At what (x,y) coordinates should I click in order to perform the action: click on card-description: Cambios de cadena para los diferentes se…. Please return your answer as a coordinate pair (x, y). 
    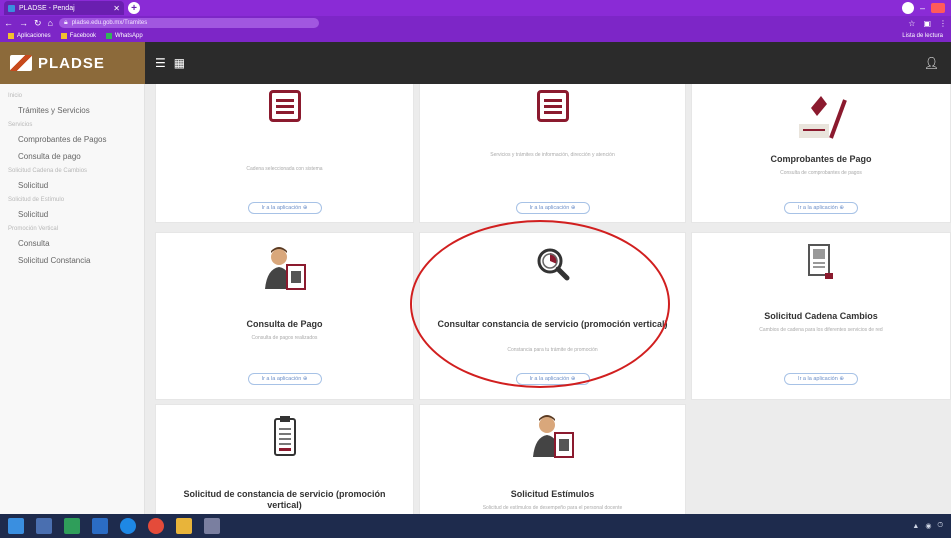
    Looking at the image, I should click on (821, 330).